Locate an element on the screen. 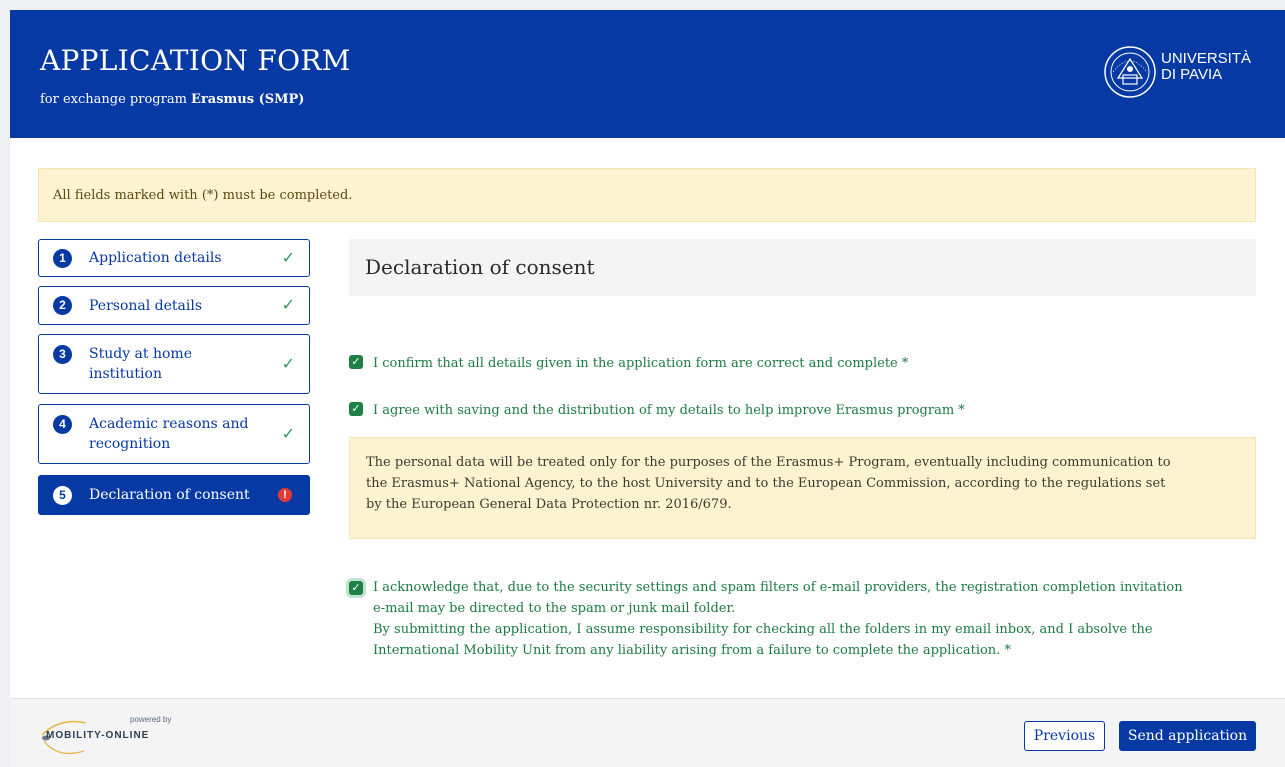 This screenshot has height=767, width=1285. step-study-at-home-institution: 3 Study at home institution ✓ is located at coordinates (174, 364).